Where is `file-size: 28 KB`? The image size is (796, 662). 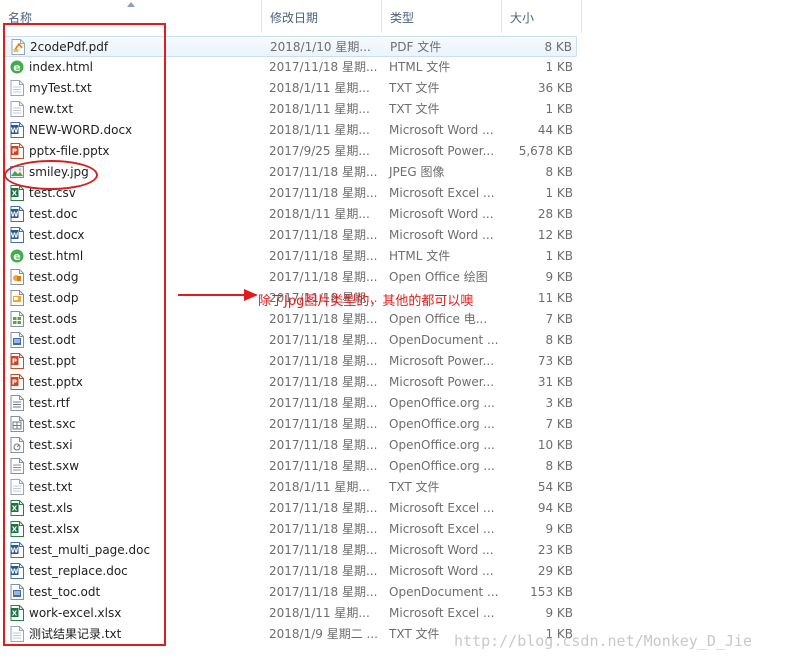
file-size: 28 KB is located at coordinates (555, 214).